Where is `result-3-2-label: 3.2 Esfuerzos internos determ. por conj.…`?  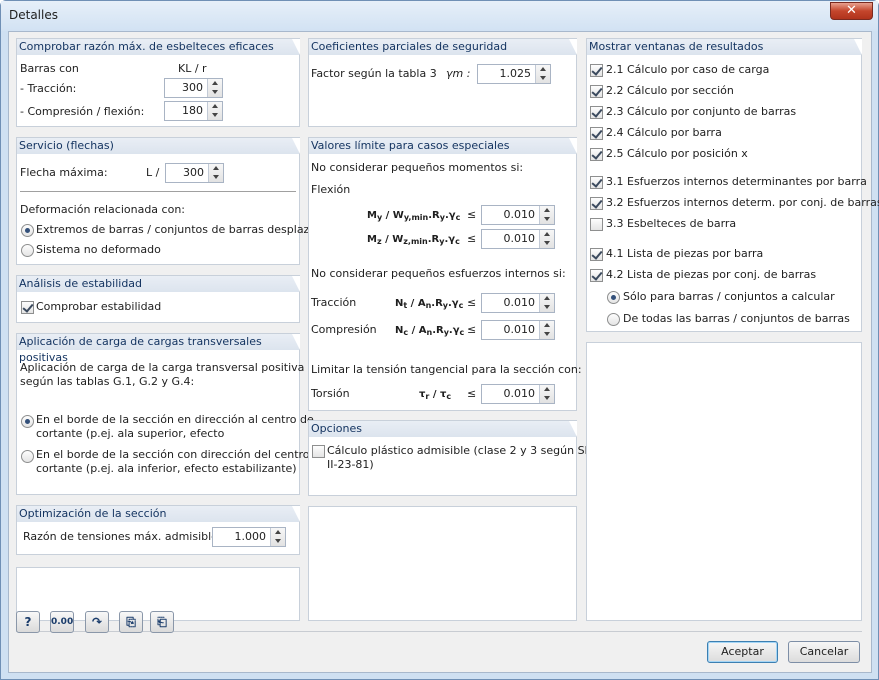 result-3-2-label: 3.2 Esfuerzos internos determ. por conj.… is located at coordinates (742, 203).